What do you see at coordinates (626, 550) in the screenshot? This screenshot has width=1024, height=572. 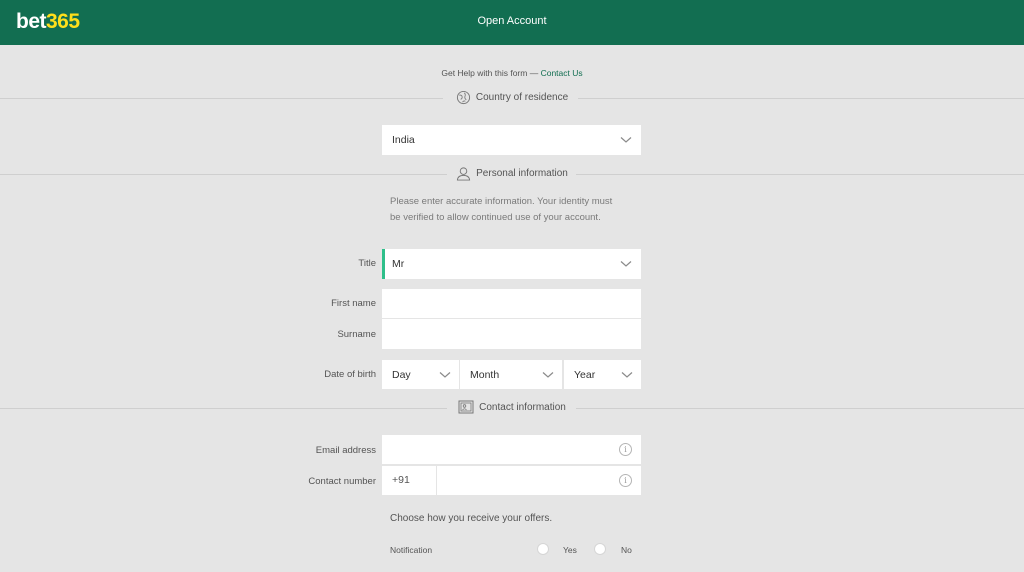 I see `no-label: No` at bounding box center [626, 550].